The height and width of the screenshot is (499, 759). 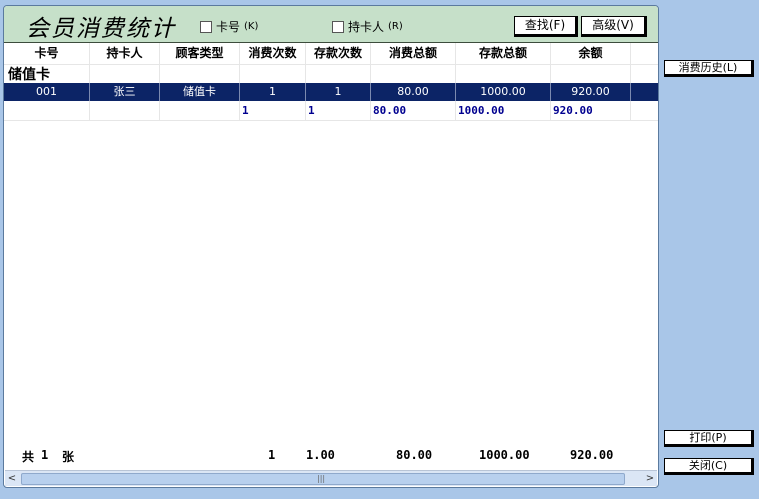 I want to click on group-label: 储值卡, so click(x=29, y=75).